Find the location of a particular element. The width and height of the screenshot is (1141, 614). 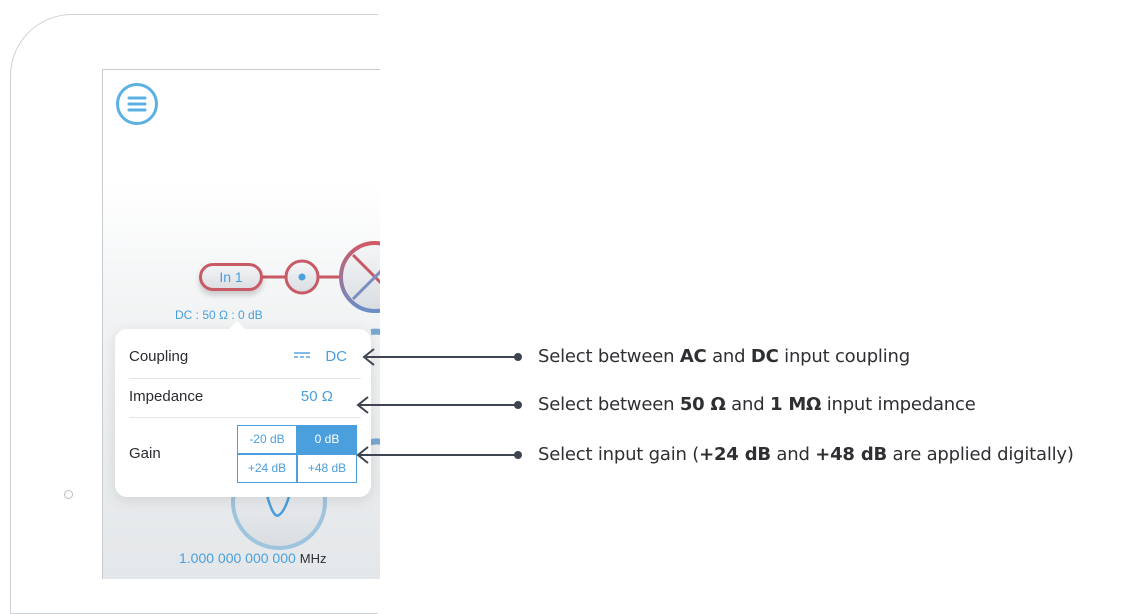

callout-text: input impedance is located at coordinates (898, 404).